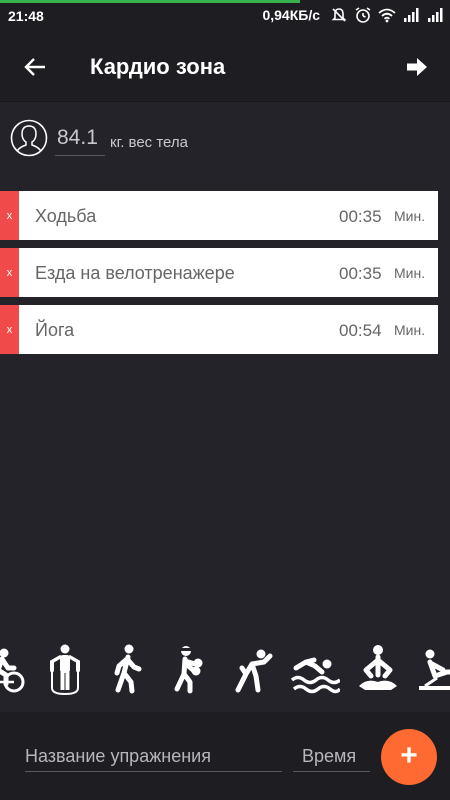  I want to click on download-progress, so click(150, 1).